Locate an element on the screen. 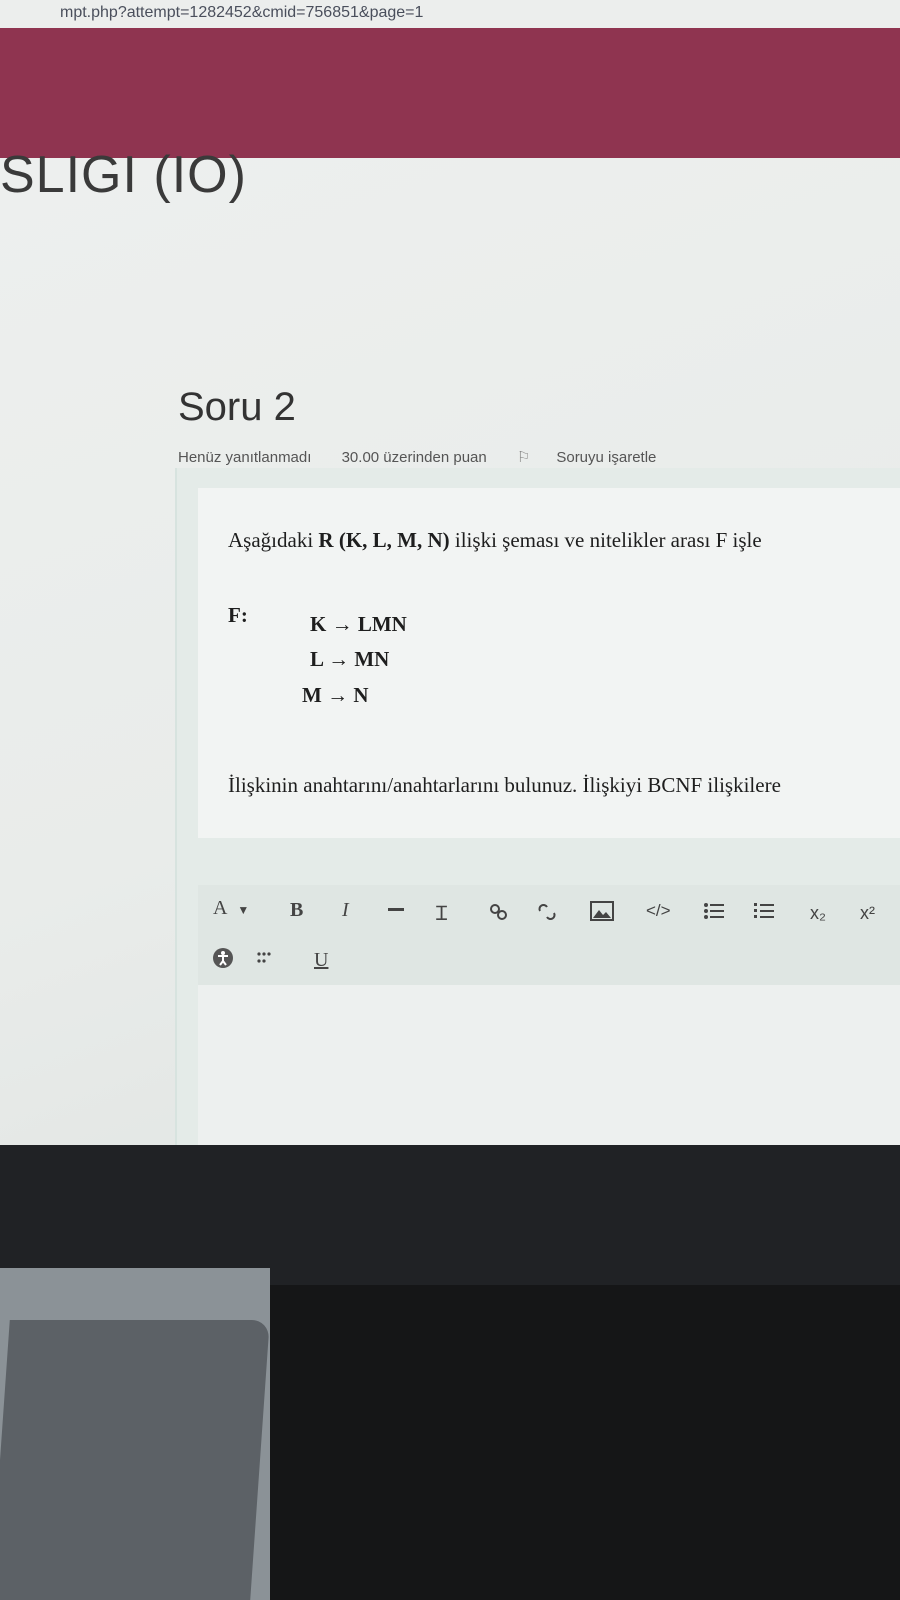  flag-question-label: Soruyu işaretle is located at coordinates (606, 457).